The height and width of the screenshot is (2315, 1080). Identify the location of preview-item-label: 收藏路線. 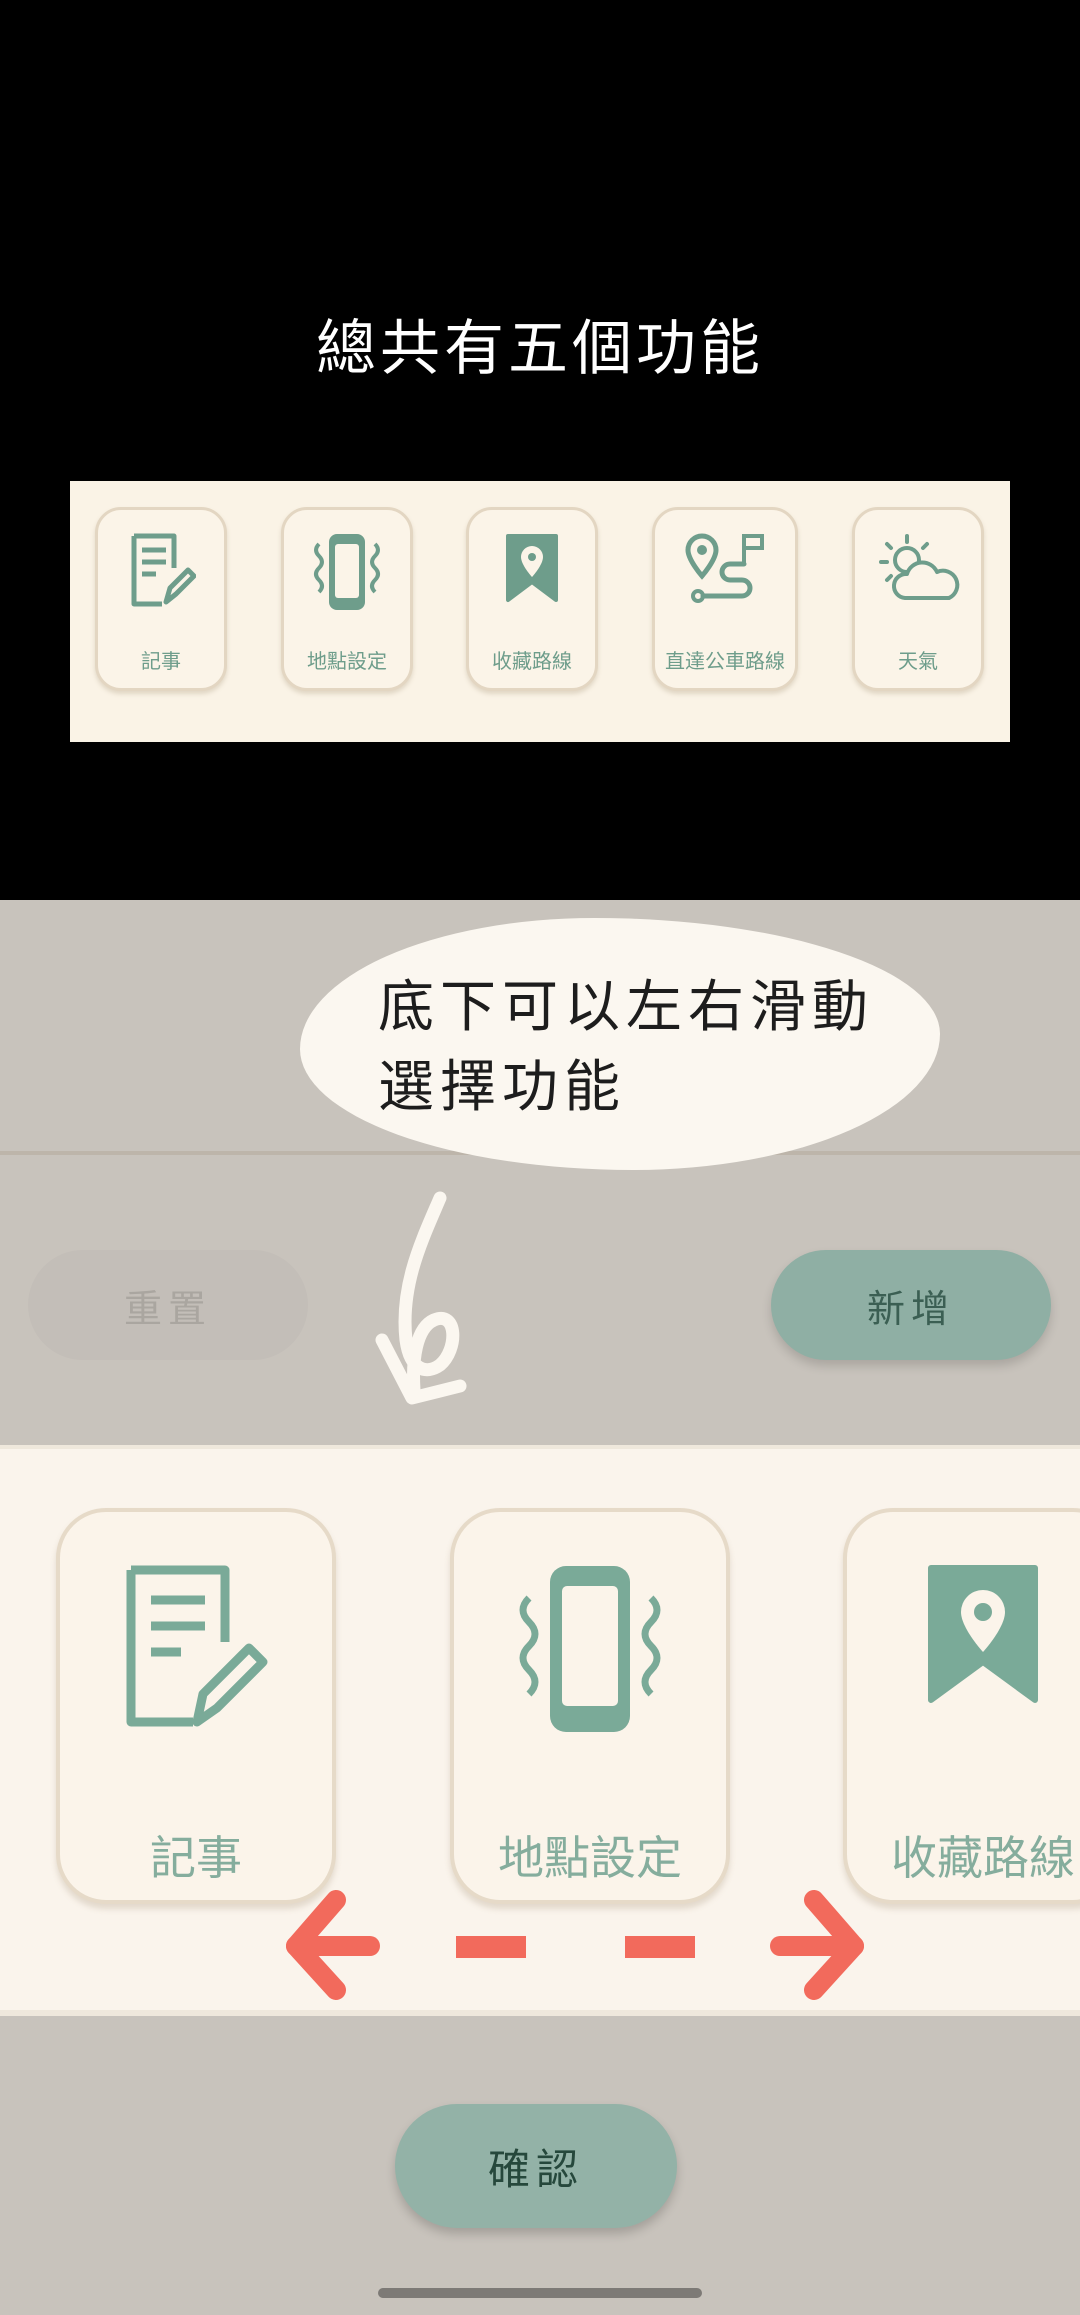
(532, 661).